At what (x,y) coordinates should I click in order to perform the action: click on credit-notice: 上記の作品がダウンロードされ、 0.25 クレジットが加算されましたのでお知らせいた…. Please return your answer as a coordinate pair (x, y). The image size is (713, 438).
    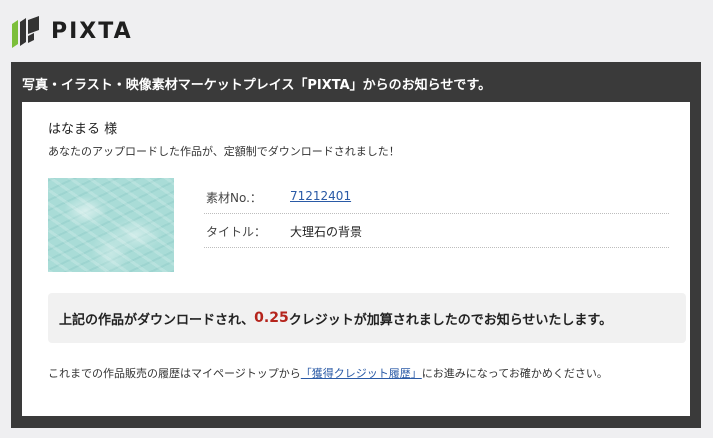
    Looking at the image, I should click on (367, 318).